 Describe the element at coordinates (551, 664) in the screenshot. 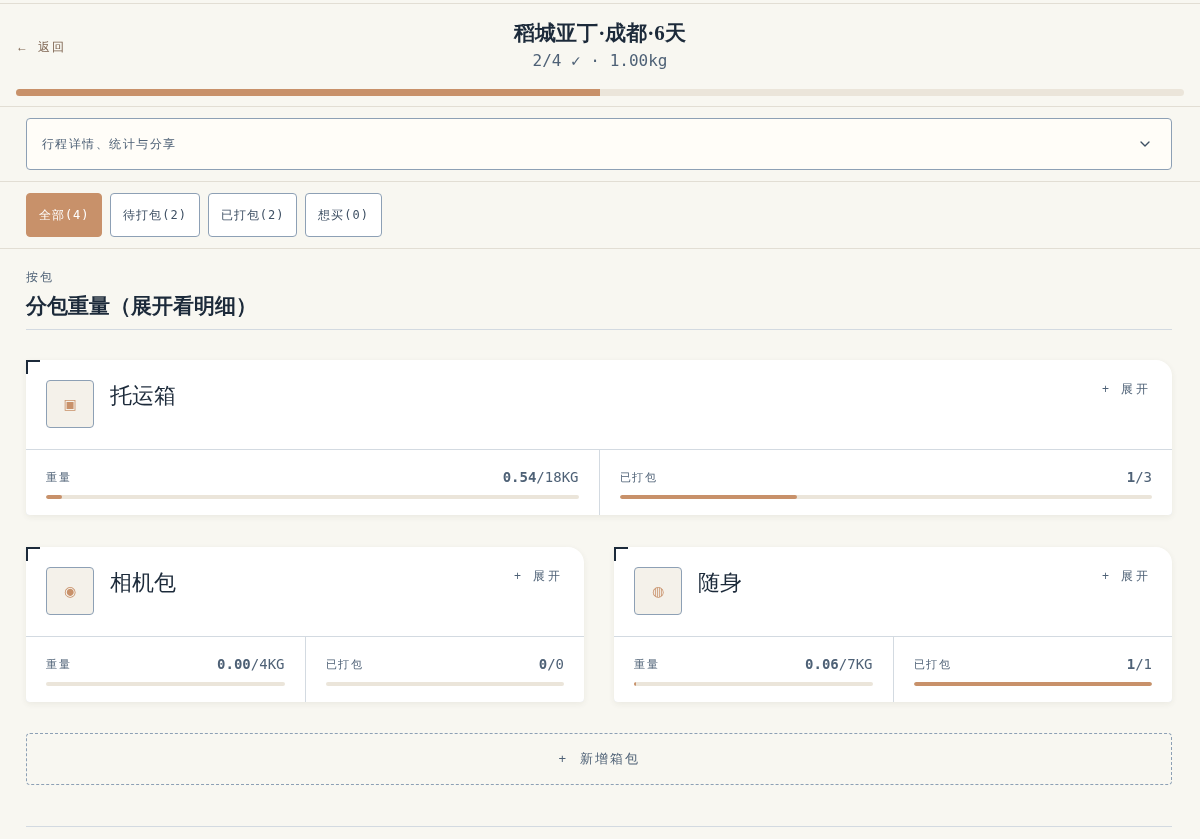

I see `stat-value: 0/0` at that location.